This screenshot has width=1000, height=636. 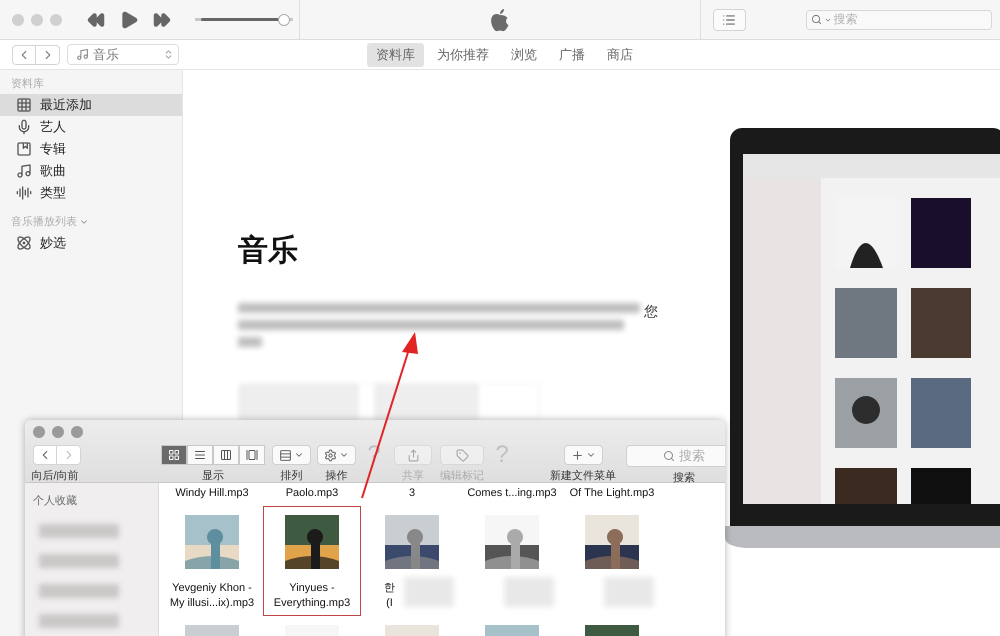 What do you see at coordinates (312, 561) in the screenshot?
I see `file-item: Yinyues - Everything.mp3` at bounding box center [312, 561].